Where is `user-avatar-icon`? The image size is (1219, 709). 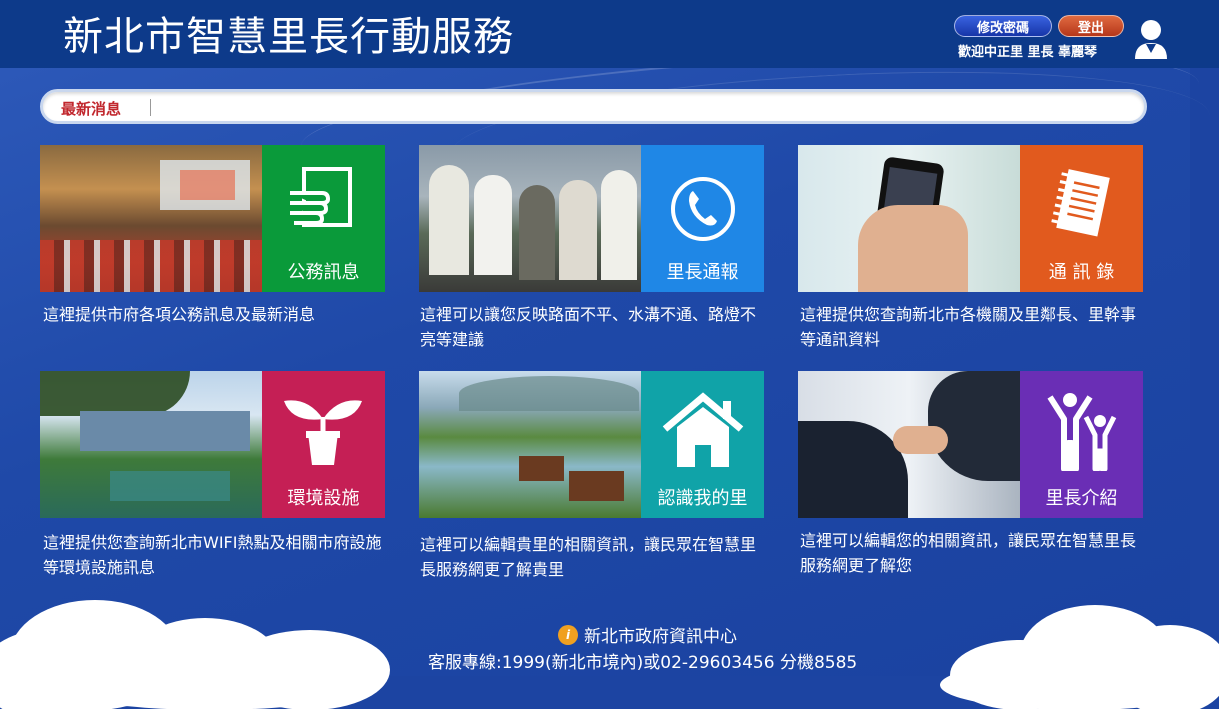
user-avatar-icon is located at coordinates (1151, 39).